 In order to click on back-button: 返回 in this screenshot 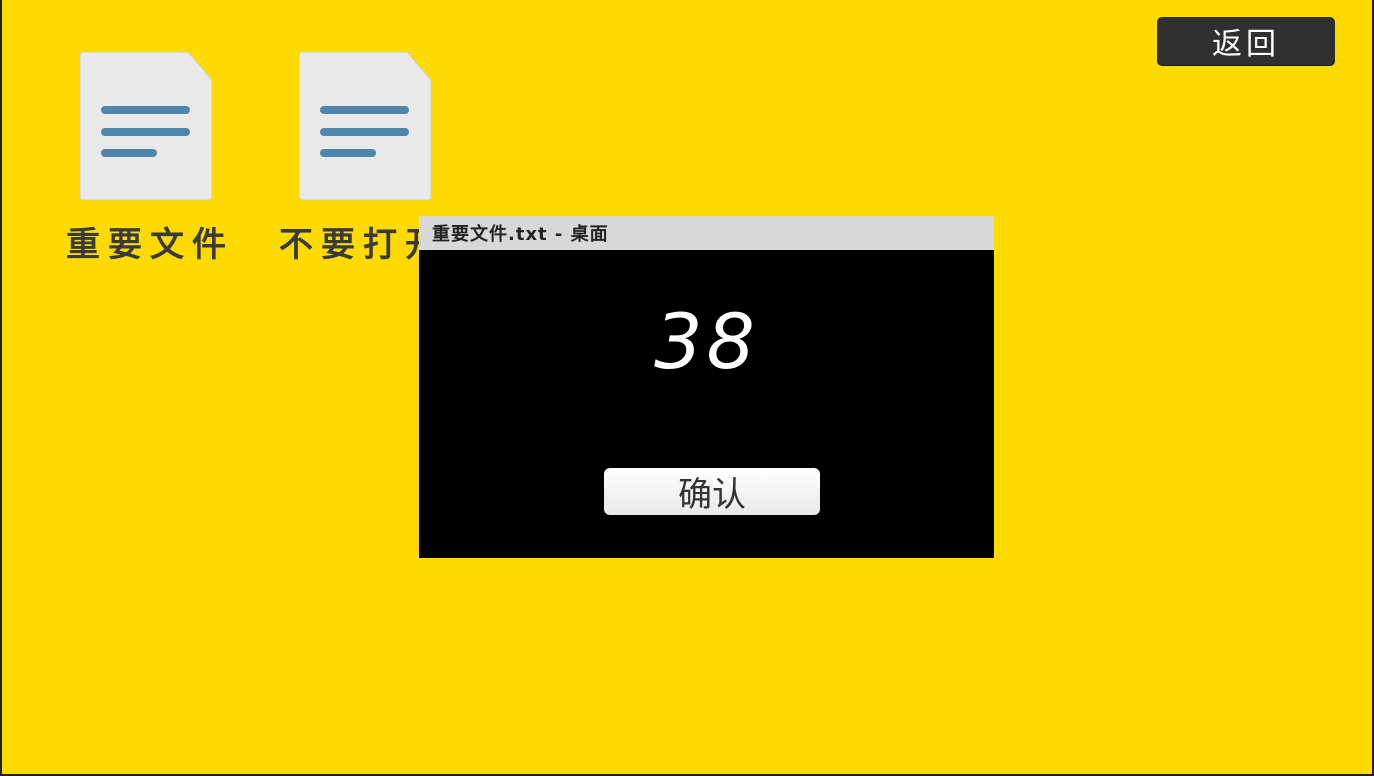, I will do `click(1246, 41)`.